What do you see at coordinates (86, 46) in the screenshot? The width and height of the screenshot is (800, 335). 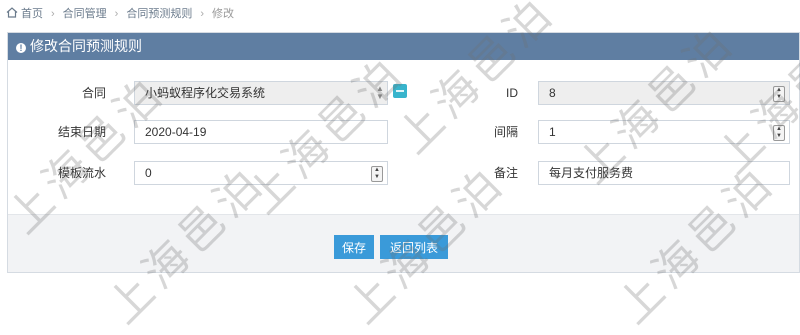 I see `panel-title: 修改合同预测规则` at bounding box center [86, 46].